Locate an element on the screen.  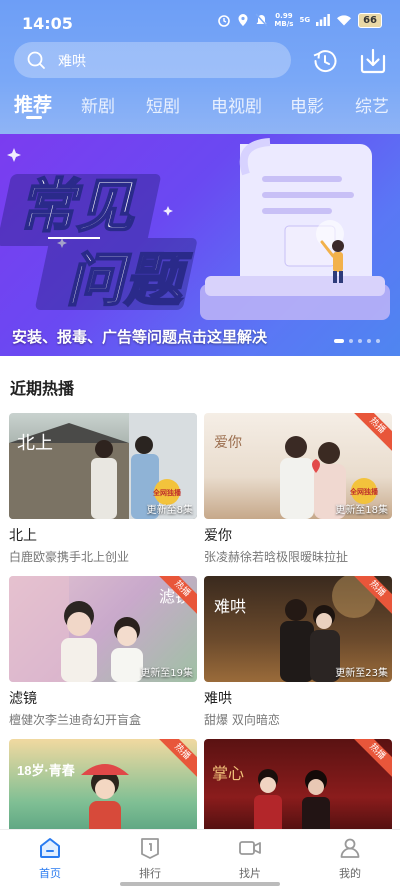
poster-title-text: 难哄 is located at coordinates (230, 607).